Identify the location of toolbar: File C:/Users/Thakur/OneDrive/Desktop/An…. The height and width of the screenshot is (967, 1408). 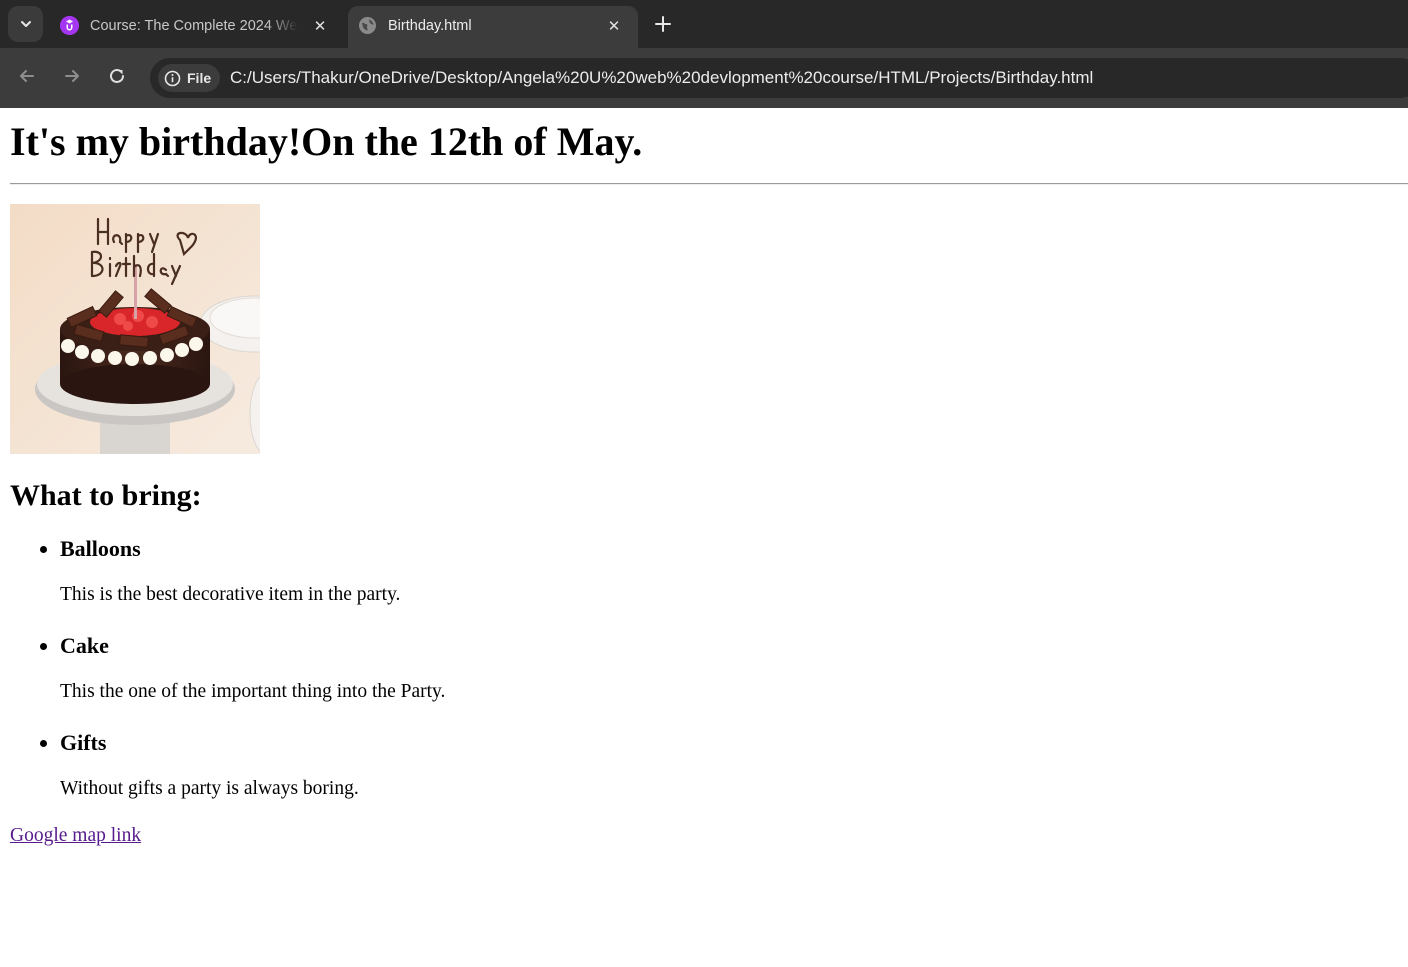
(704, 78).